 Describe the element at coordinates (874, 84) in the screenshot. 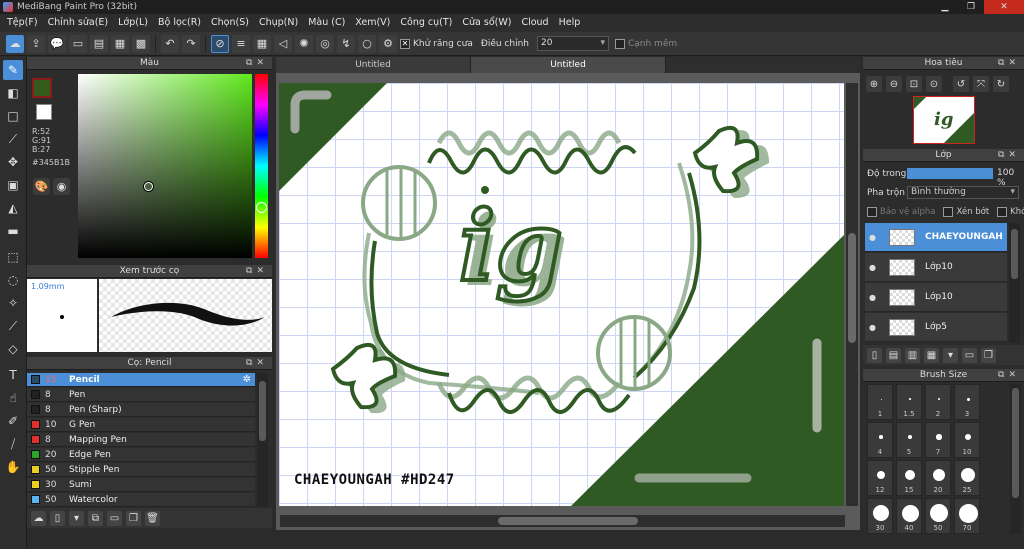

I see `zoom-in-icon: ⊕` at that location.